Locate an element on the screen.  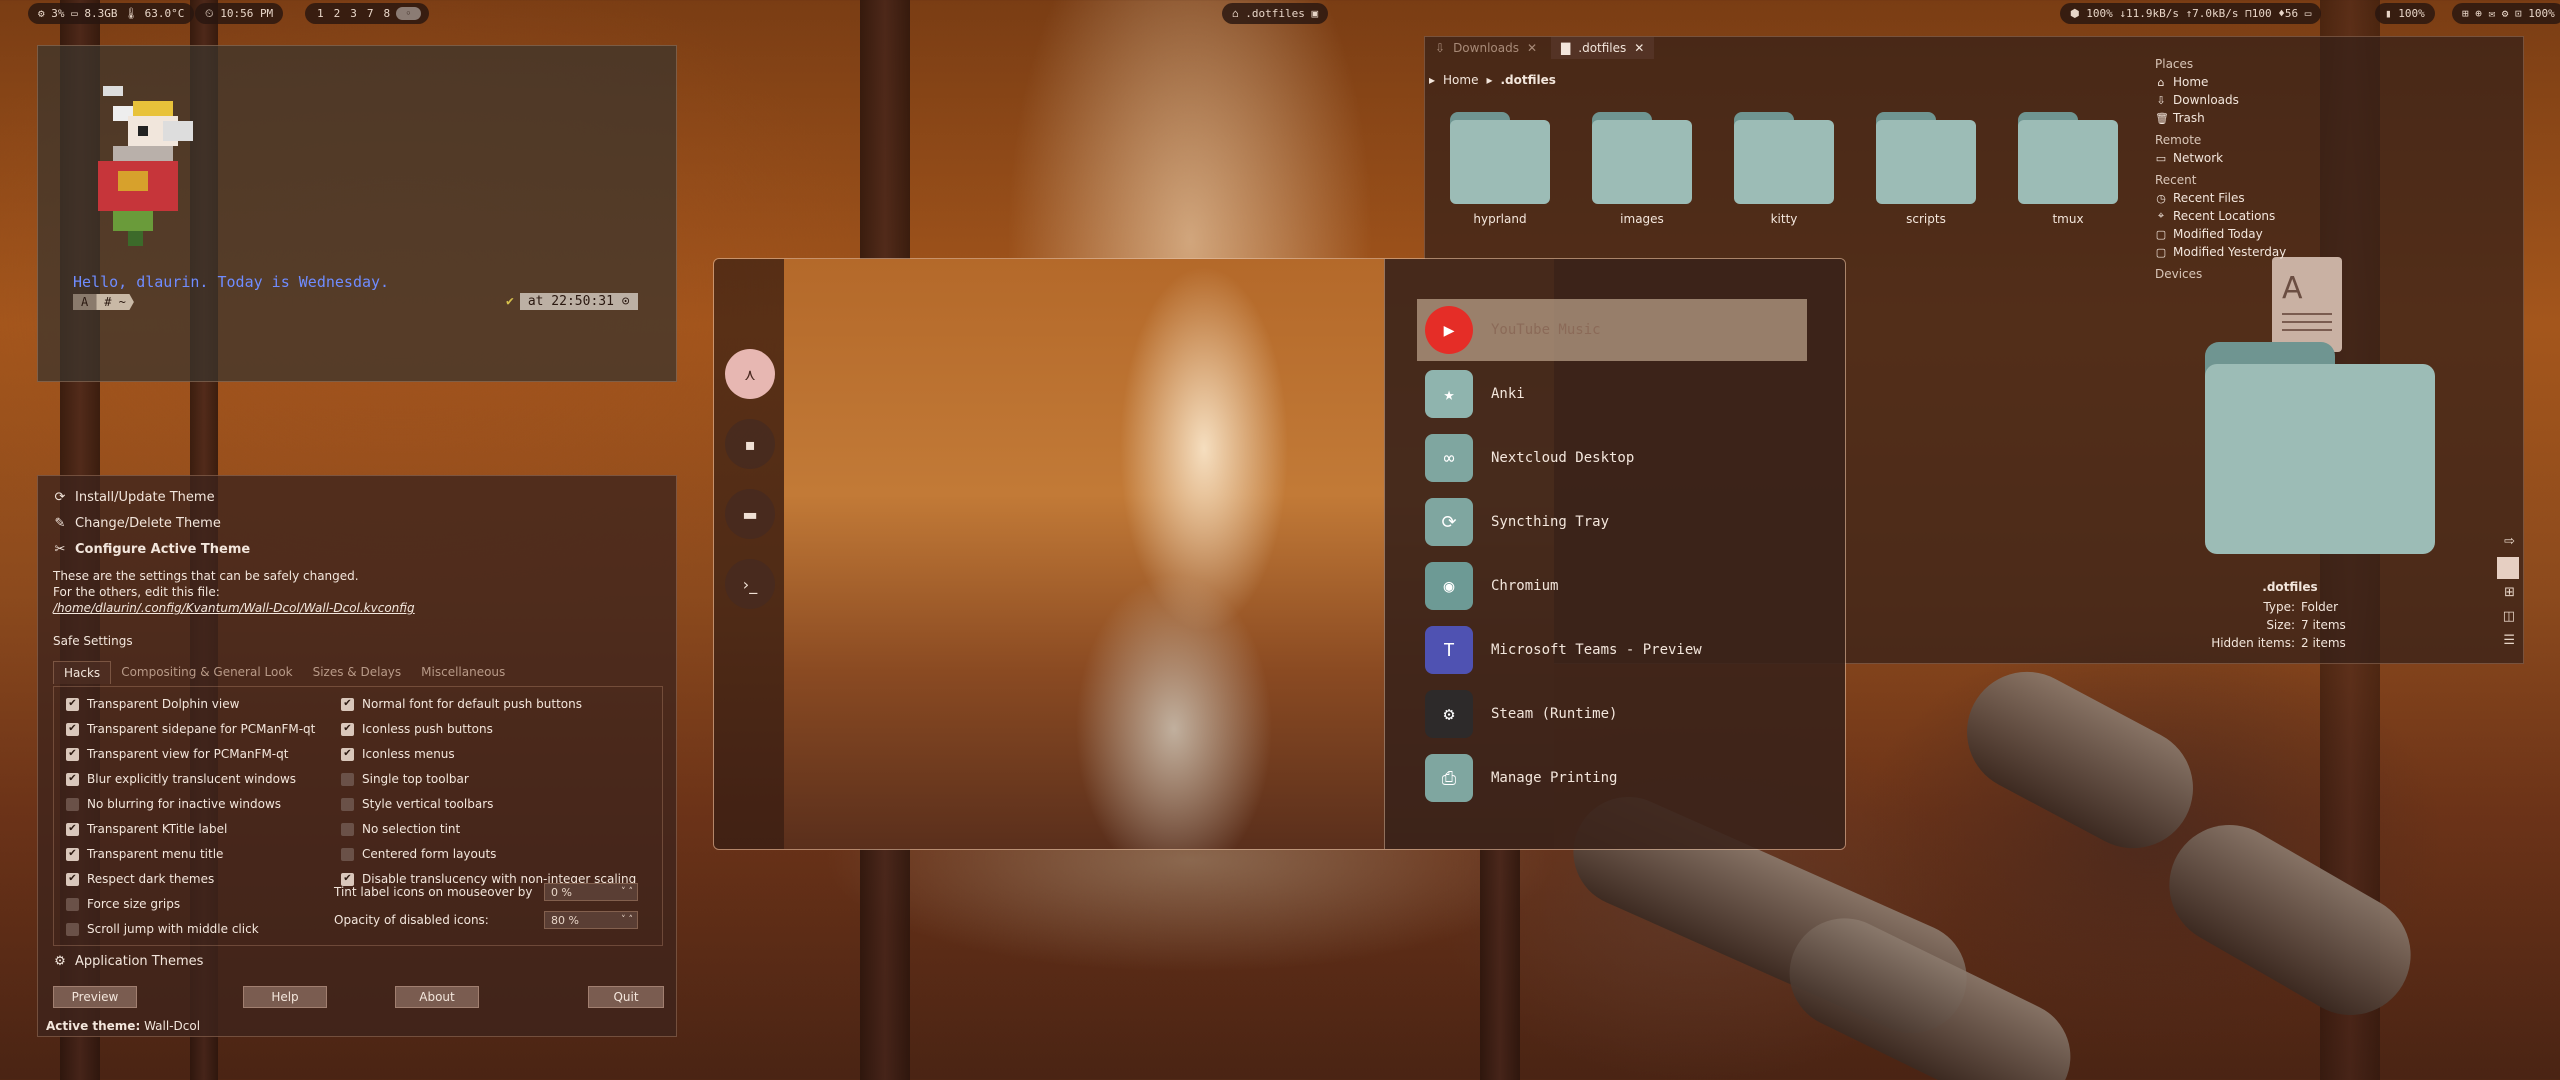
checkbox-row: ✔ Transparent sidepane for PCManFM-qt is located at coordinates (190, 729).